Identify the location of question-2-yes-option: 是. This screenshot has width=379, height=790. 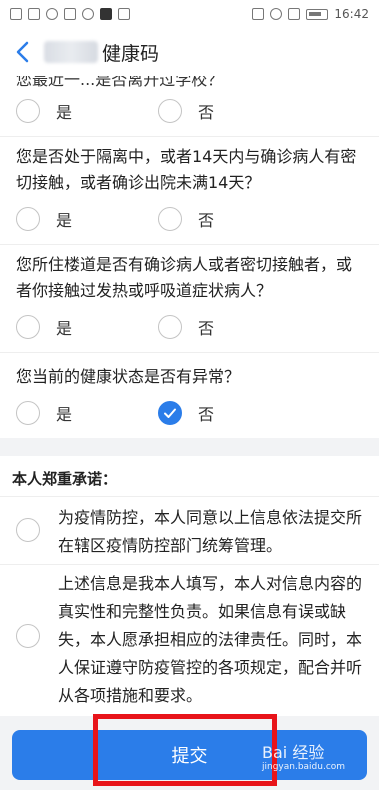
(44, 219).